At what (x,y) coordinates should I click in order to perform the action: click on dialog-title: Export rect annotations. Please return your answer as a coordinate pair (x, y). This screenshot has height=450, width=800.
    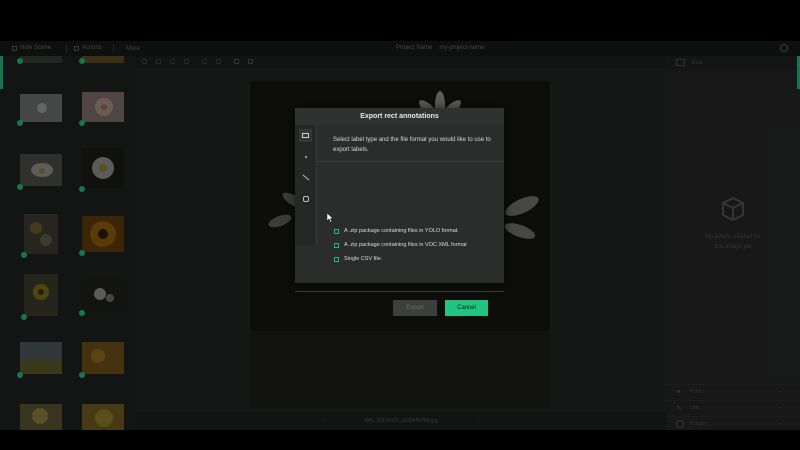
    Looking at the image, I should click on (399, 116).